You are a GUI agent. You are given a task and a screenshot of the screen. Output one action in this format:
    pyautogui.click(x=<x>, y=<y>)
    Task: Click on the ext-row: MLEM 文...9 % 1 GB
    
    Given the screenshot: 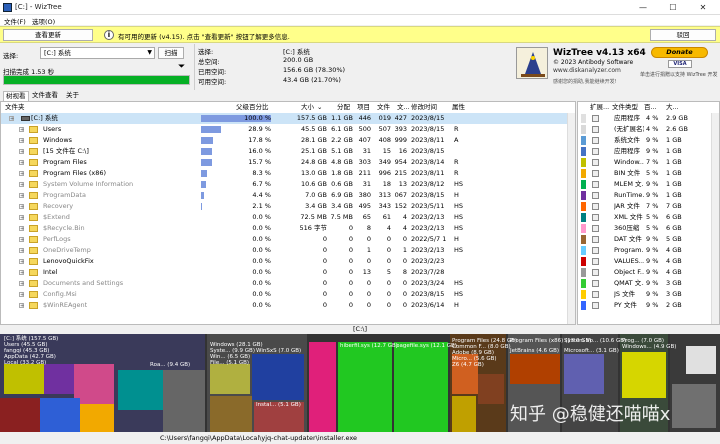 What is the action you would take?
    pyautogui.click(x=644, y=184)
    